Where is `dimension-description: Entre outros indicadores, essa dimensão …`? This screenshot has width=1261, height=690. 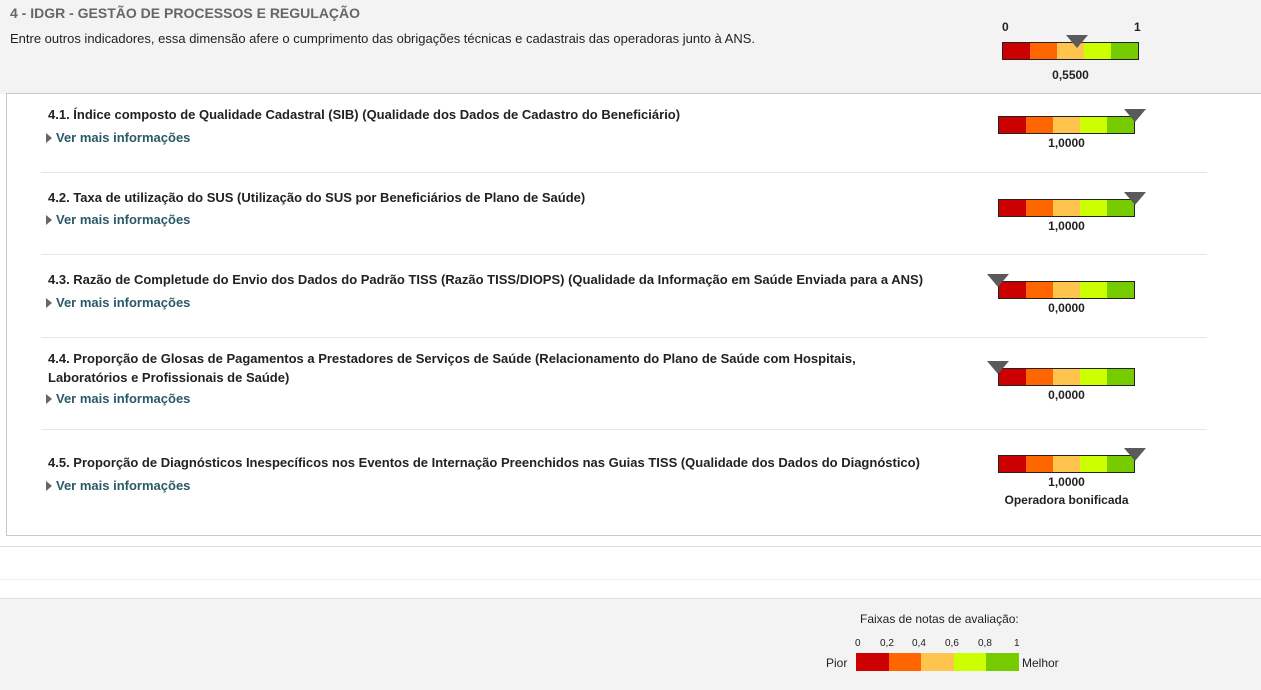 dimension-description: Entre outros indicadores, essa dimensão … is located at coordinates (383, 38).